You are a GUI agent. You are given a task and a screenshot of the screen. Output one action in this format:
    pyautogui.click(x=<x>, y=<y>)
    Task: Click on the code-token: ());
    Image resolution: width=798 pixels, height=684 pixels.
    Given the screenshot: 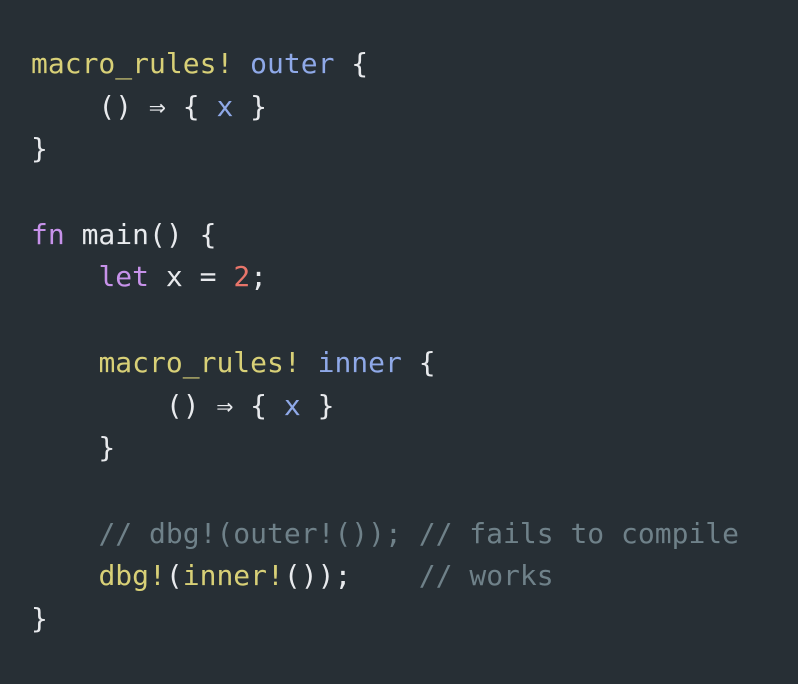 What is the action you would take?
    pyautogui.click(x=317, y=576)
    